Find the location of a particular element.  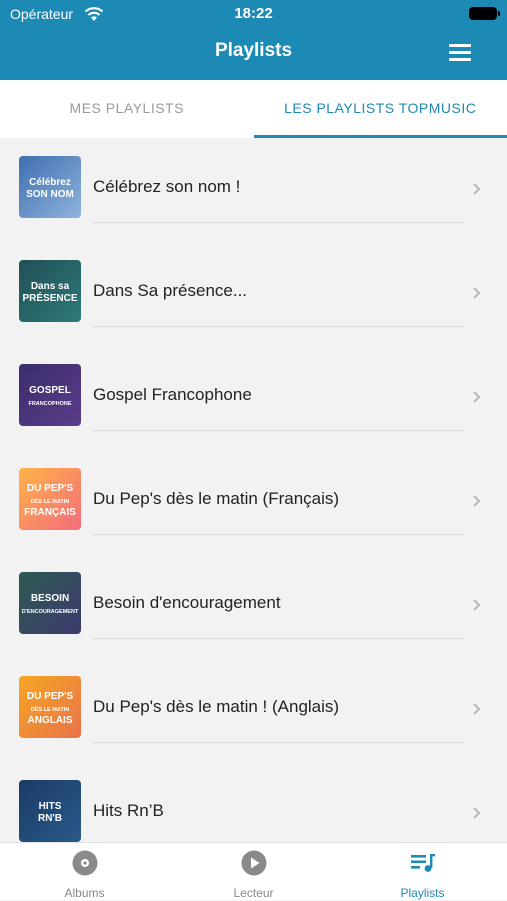

playlist-cover: Dans saPRÉSENCE is located at coordinates (50, 291).